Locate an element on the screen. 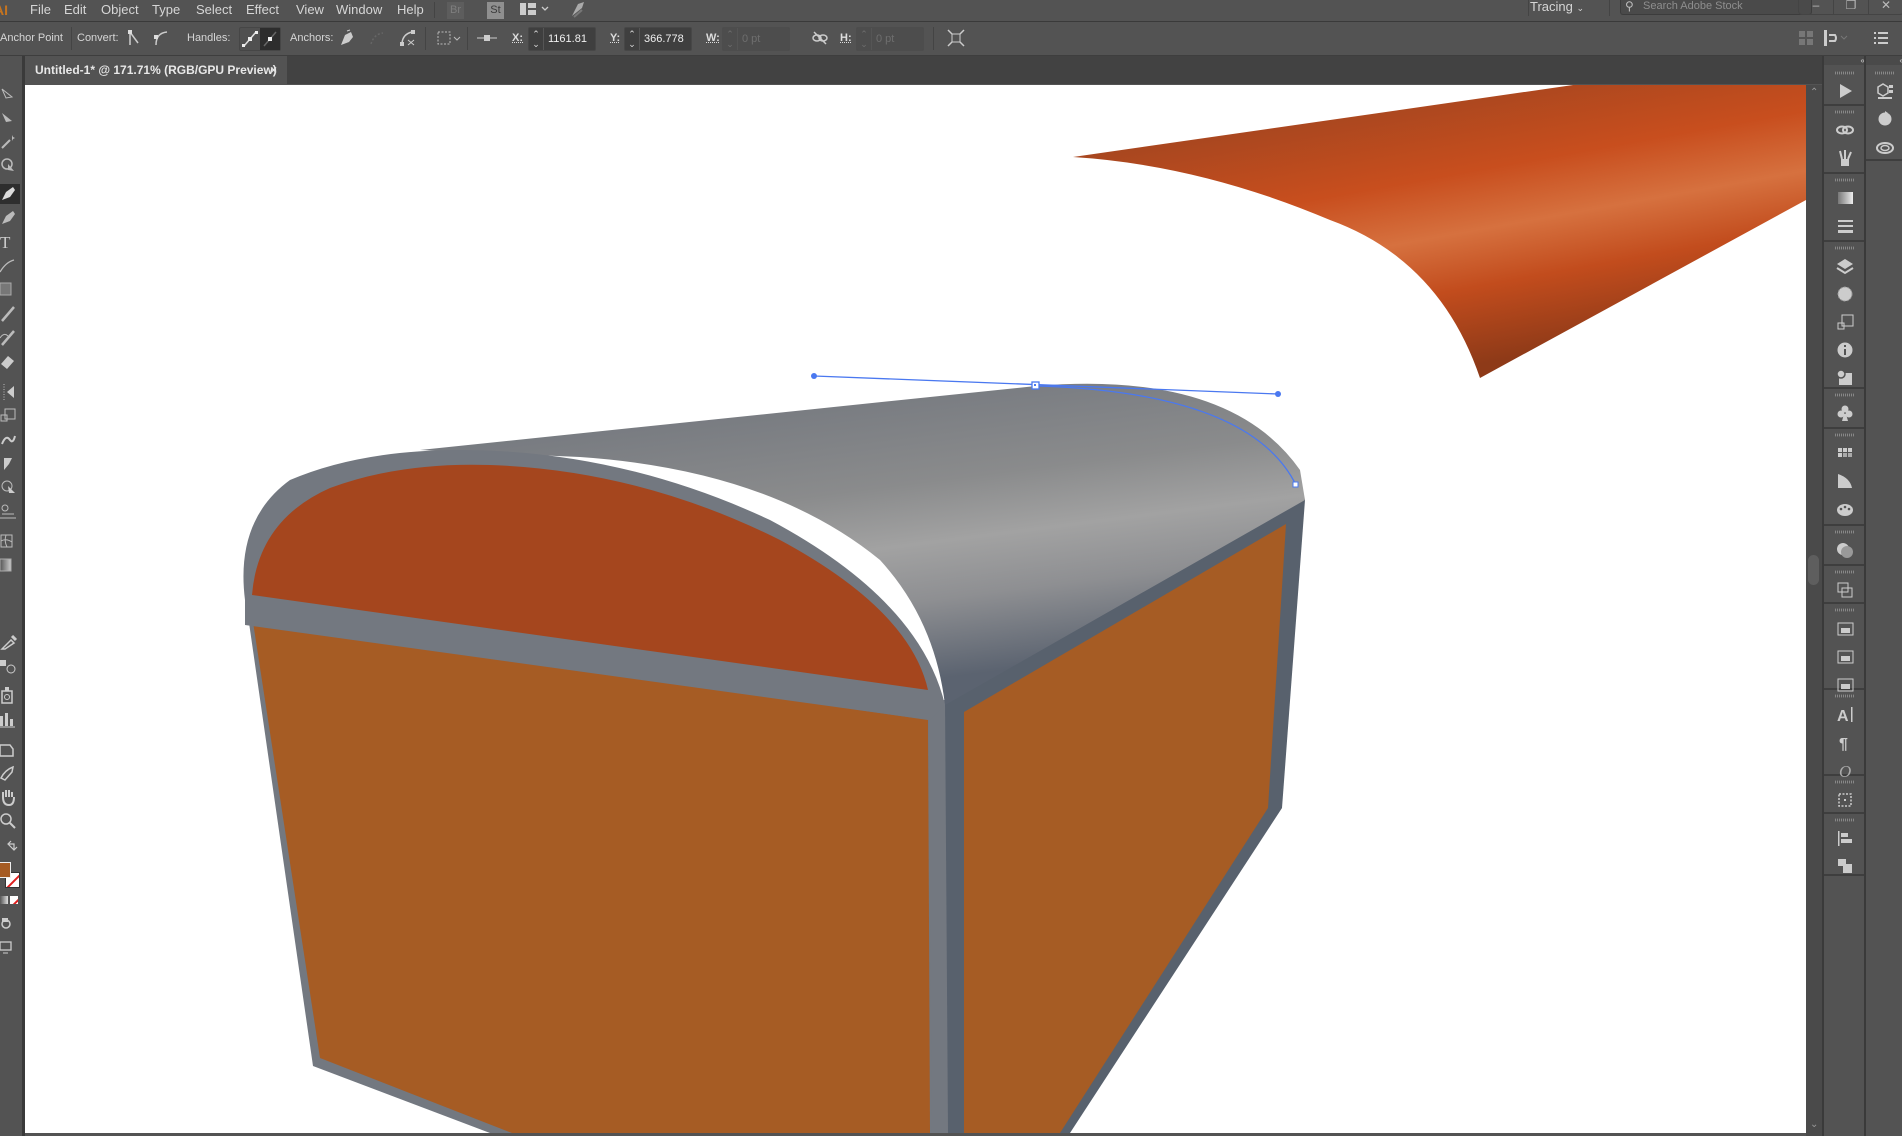 The height and width of the screenshot is (1136, 1902). menu-object: Object is located at coordinates (120, 10).